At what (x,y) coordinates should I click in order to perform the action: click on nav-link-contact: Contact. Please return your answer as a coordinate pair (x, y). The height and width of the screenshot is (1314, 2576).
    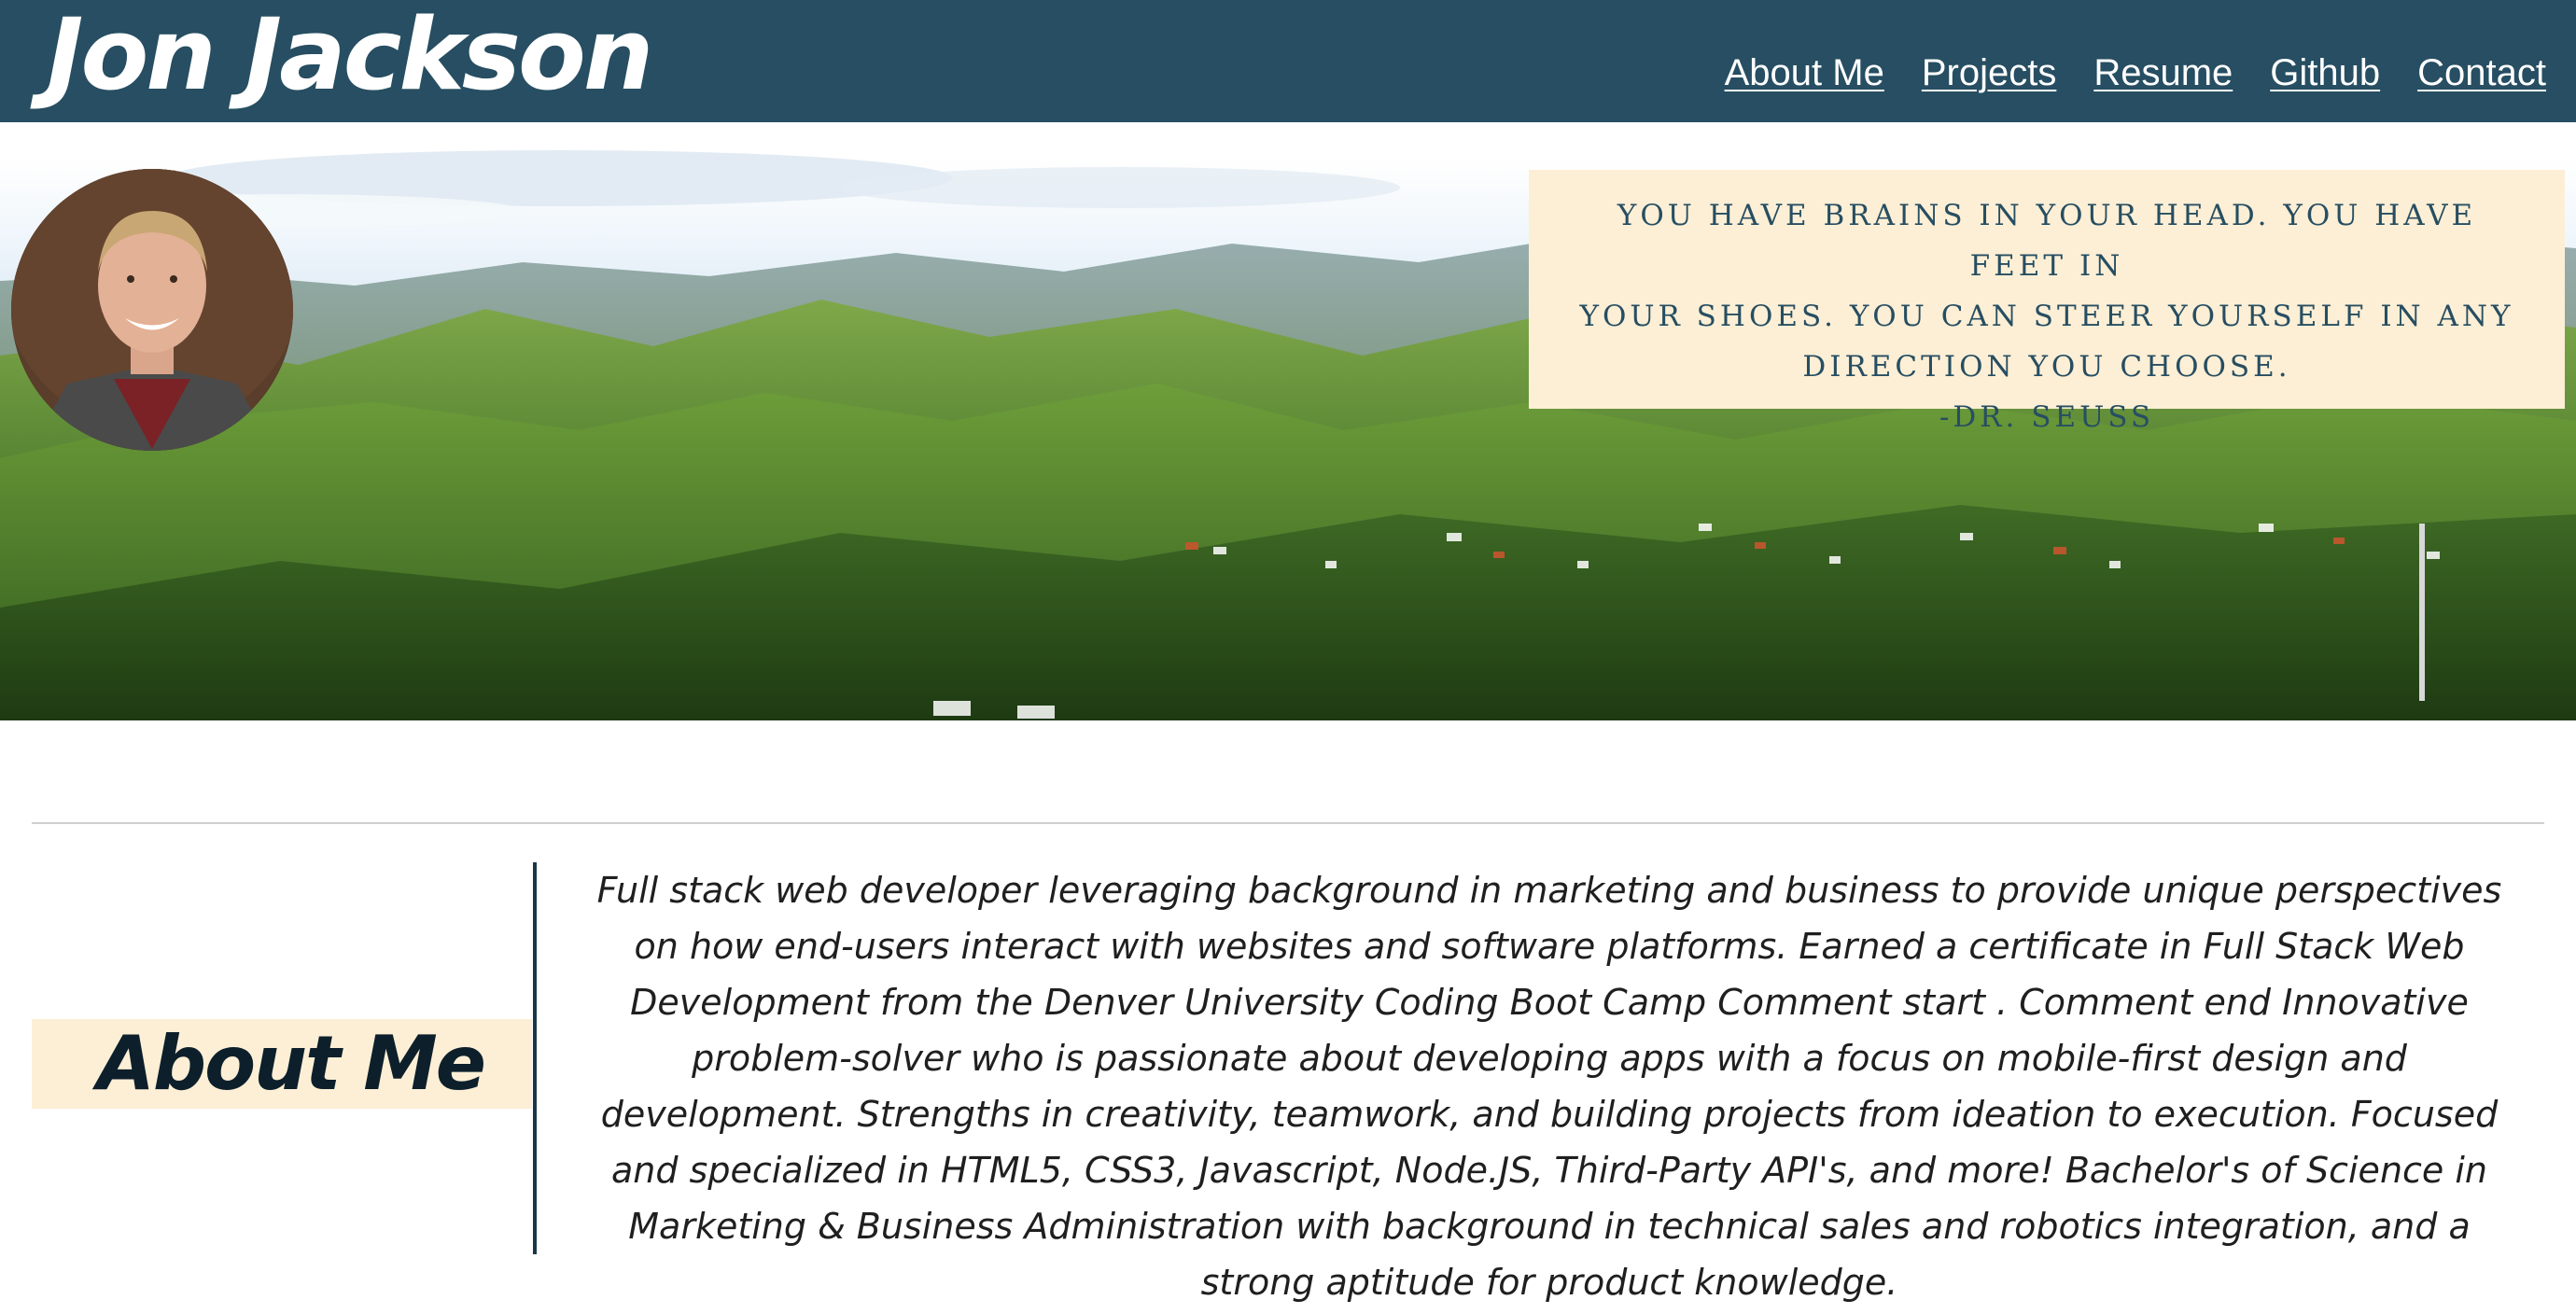
    Looking at the image, I should click on (2481, 73).